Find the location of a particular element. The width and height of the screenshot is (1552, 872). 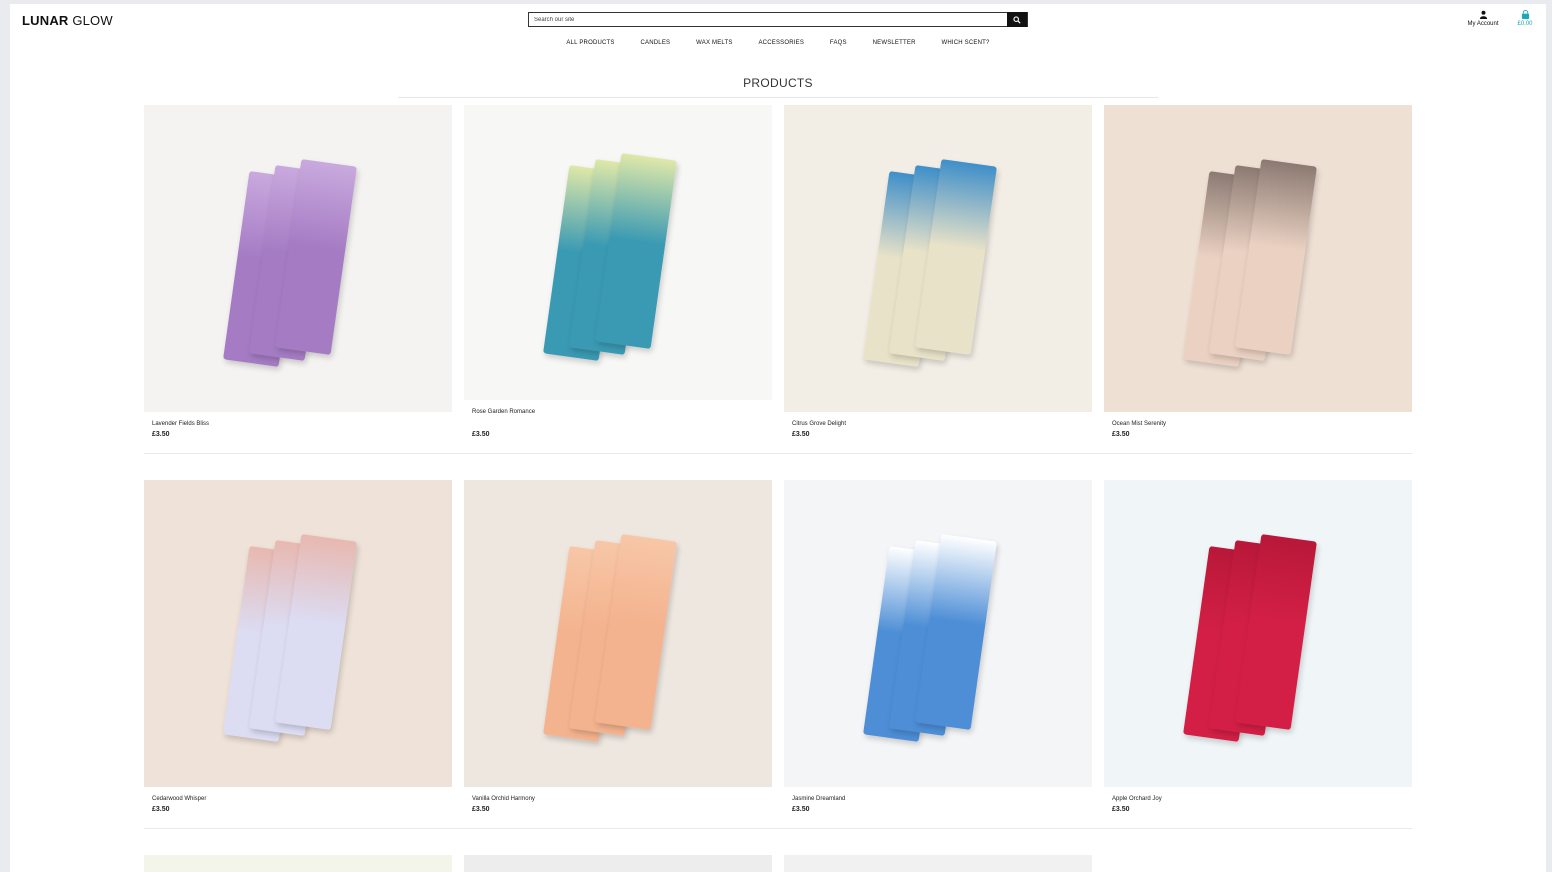

logo-bold: LUNAR is located at coordinates (45, 20).